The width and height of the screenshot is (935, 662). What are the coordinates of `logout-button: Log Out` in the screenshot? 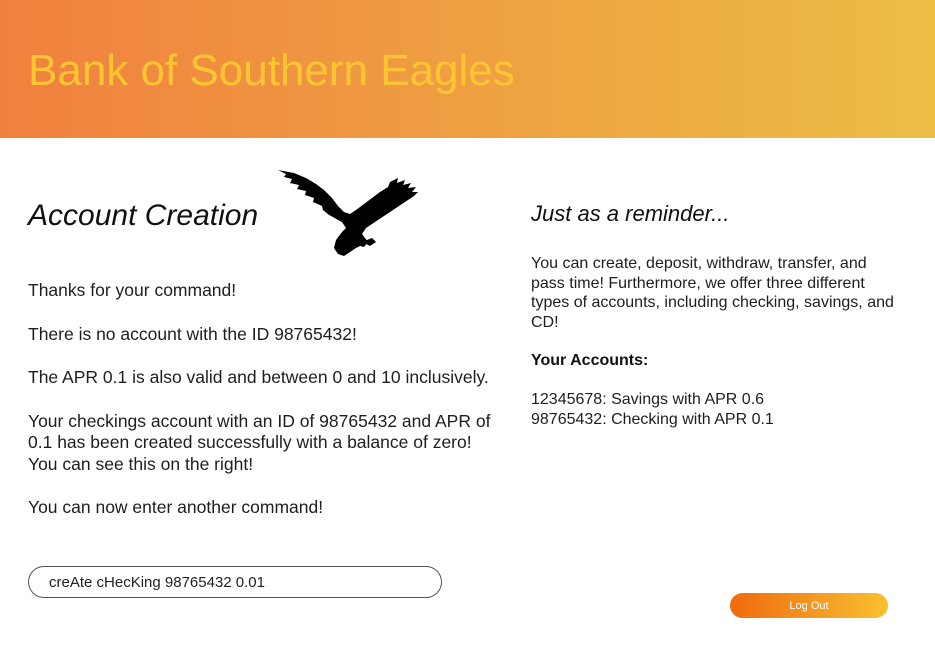 It's located at (809, 605).